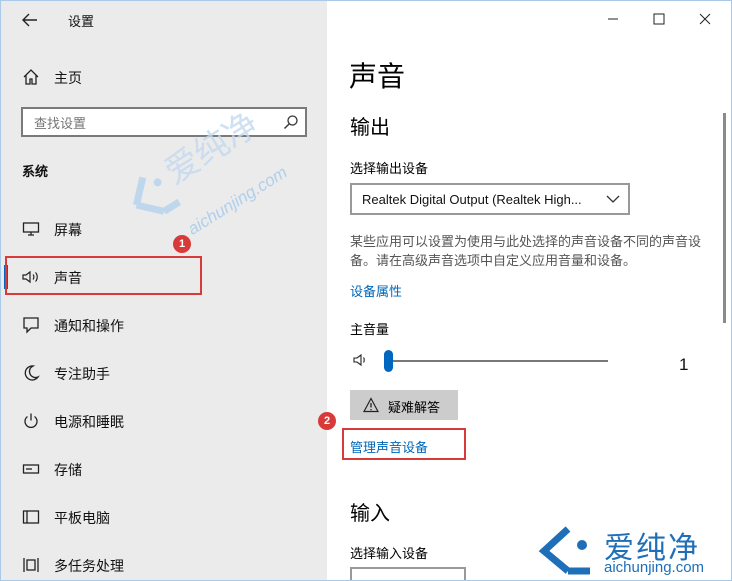 This screenshot has width=732, height=581. What do you see at coordinates (31, 77) in the screenshot?
I see `home-icon` at bounding box center [31, 77].